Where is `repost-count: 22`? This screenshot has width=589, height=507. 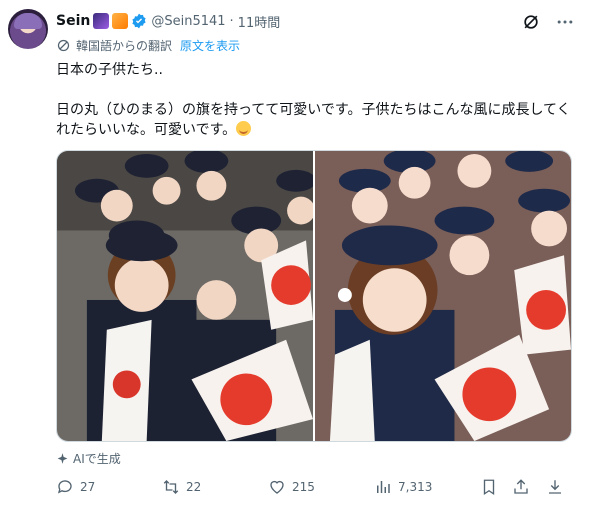
repost-count: 22 is located at coordinates (194, 487).